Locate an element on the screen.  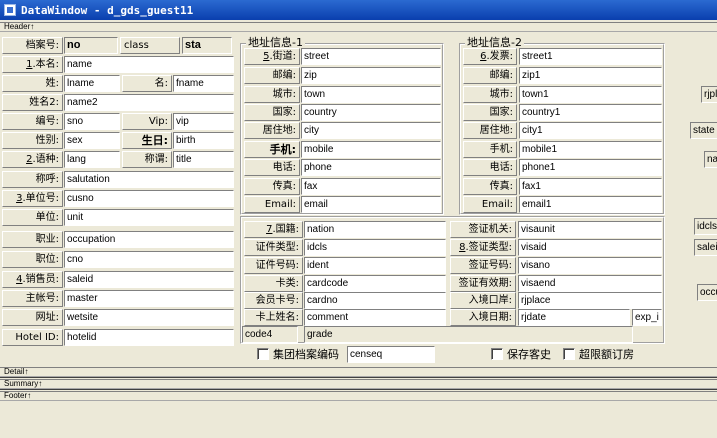
saleid-edge-field: saleid is located at coordinates (705, 247).